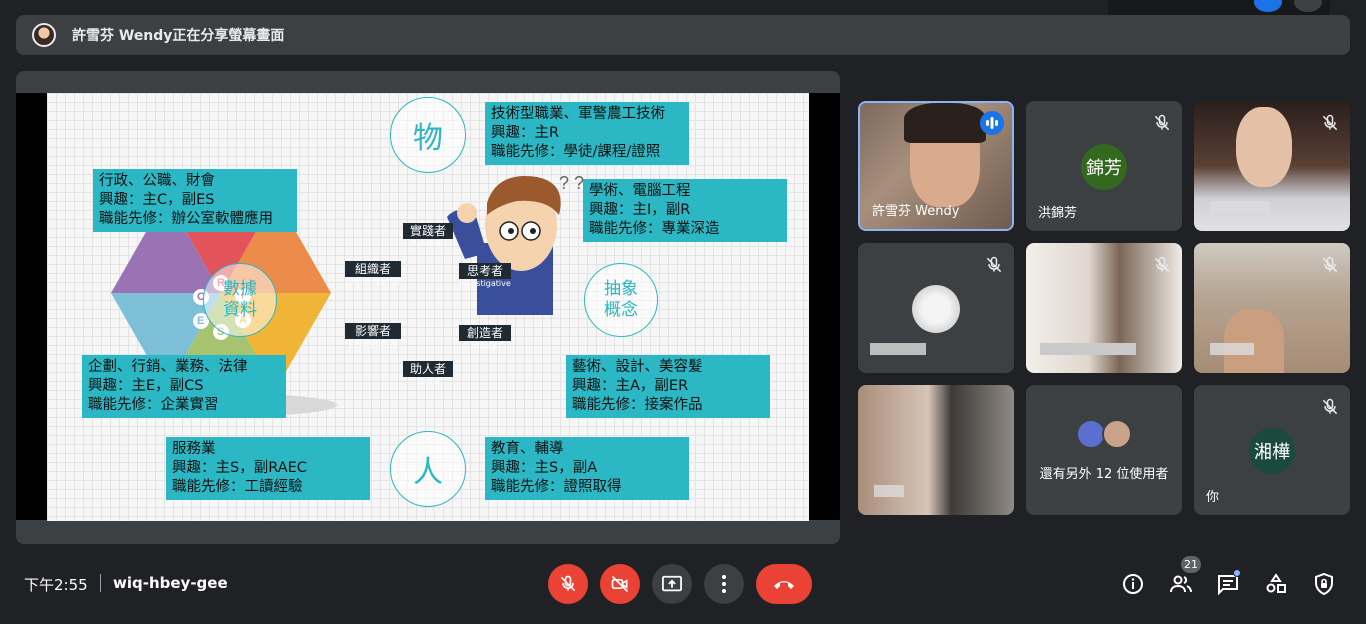  What do you see at coordinates (1268, 6) in the screenshot?
I see `top-blue-button` at bounding box center [1268, 6].